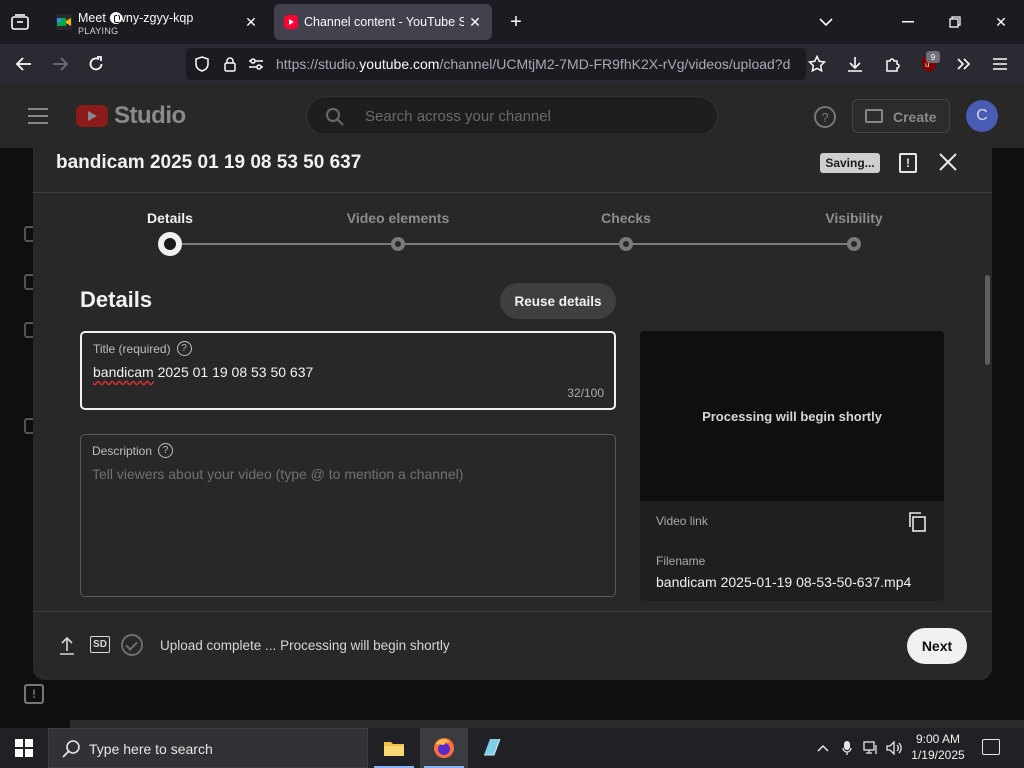 The height and width of the screenshot is (768, 1024). I want to click on tab-title: Meet - wny-zgyy-kqp, so click(136, 18).